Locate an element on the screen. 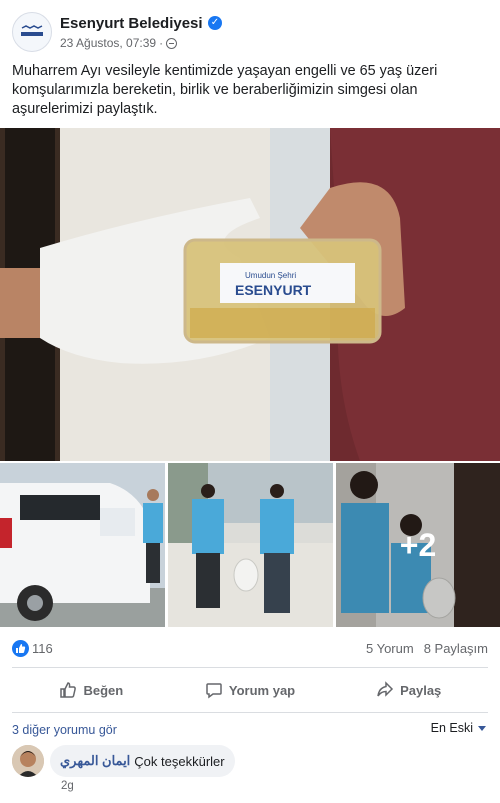  post-actions: Beğen Yorum yap Paylaş is located at coordinates (250, 690).